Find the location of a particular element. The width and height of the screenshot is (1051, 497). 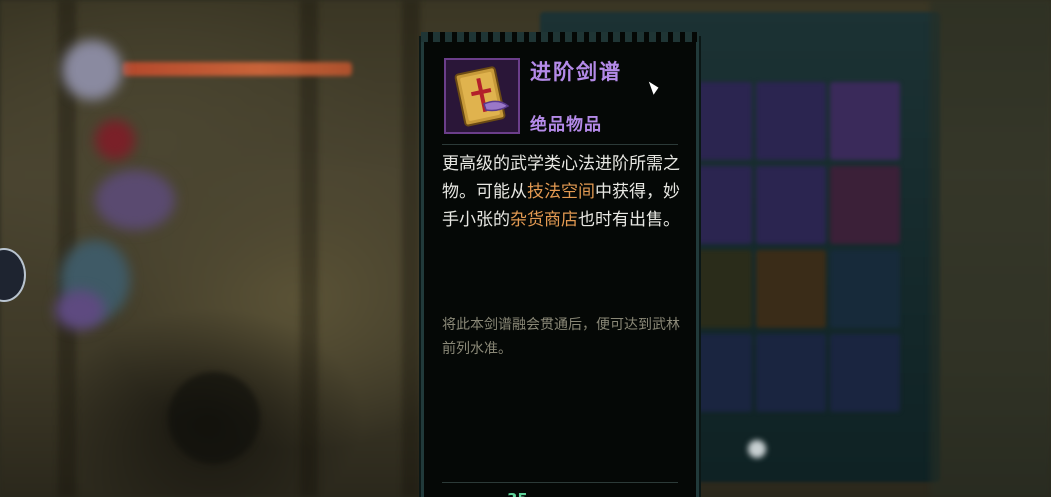

stat-value: 35 is located at coordinates (517, 493).